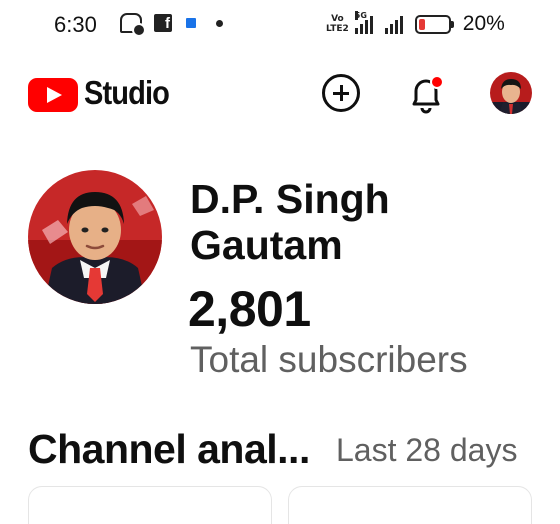  What do you see at coordinates (434, 24) in the screenshot?
I see `battery-icon` at bounding box center [434, 24].